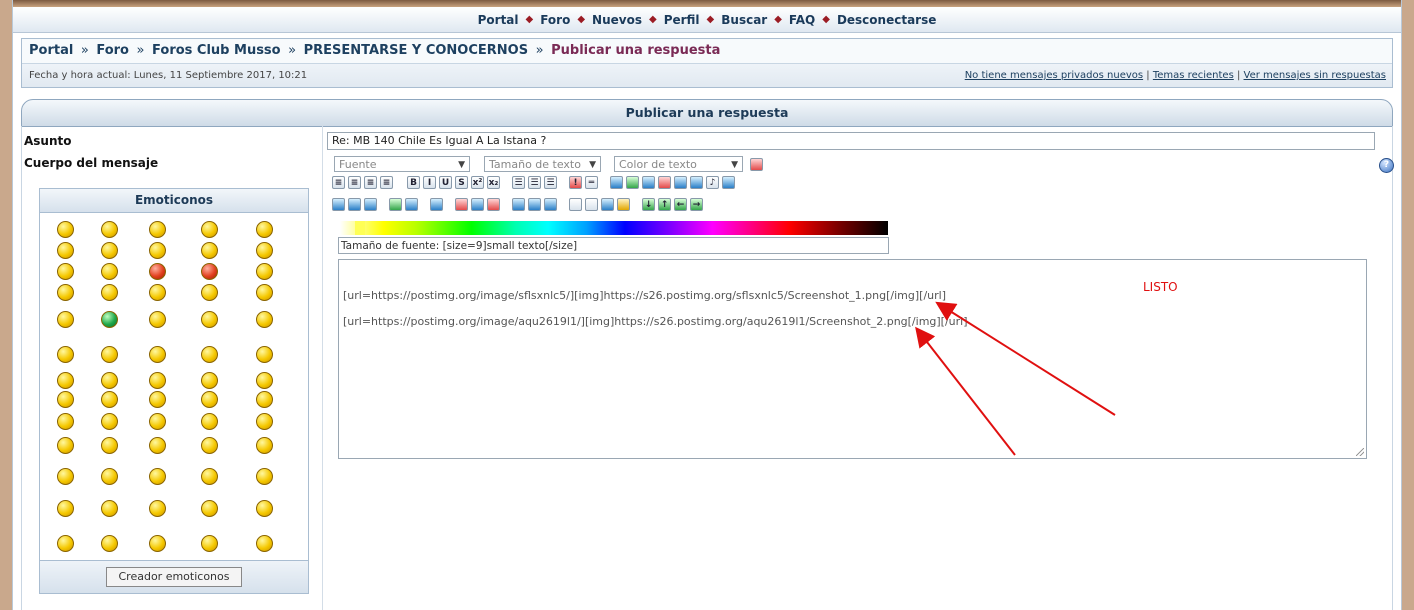 This screenshot has width=1414, height=610. Describe the element at coordinates (402, 164) in the screenshot. I see `font-select: Fuente ▼` at that location.